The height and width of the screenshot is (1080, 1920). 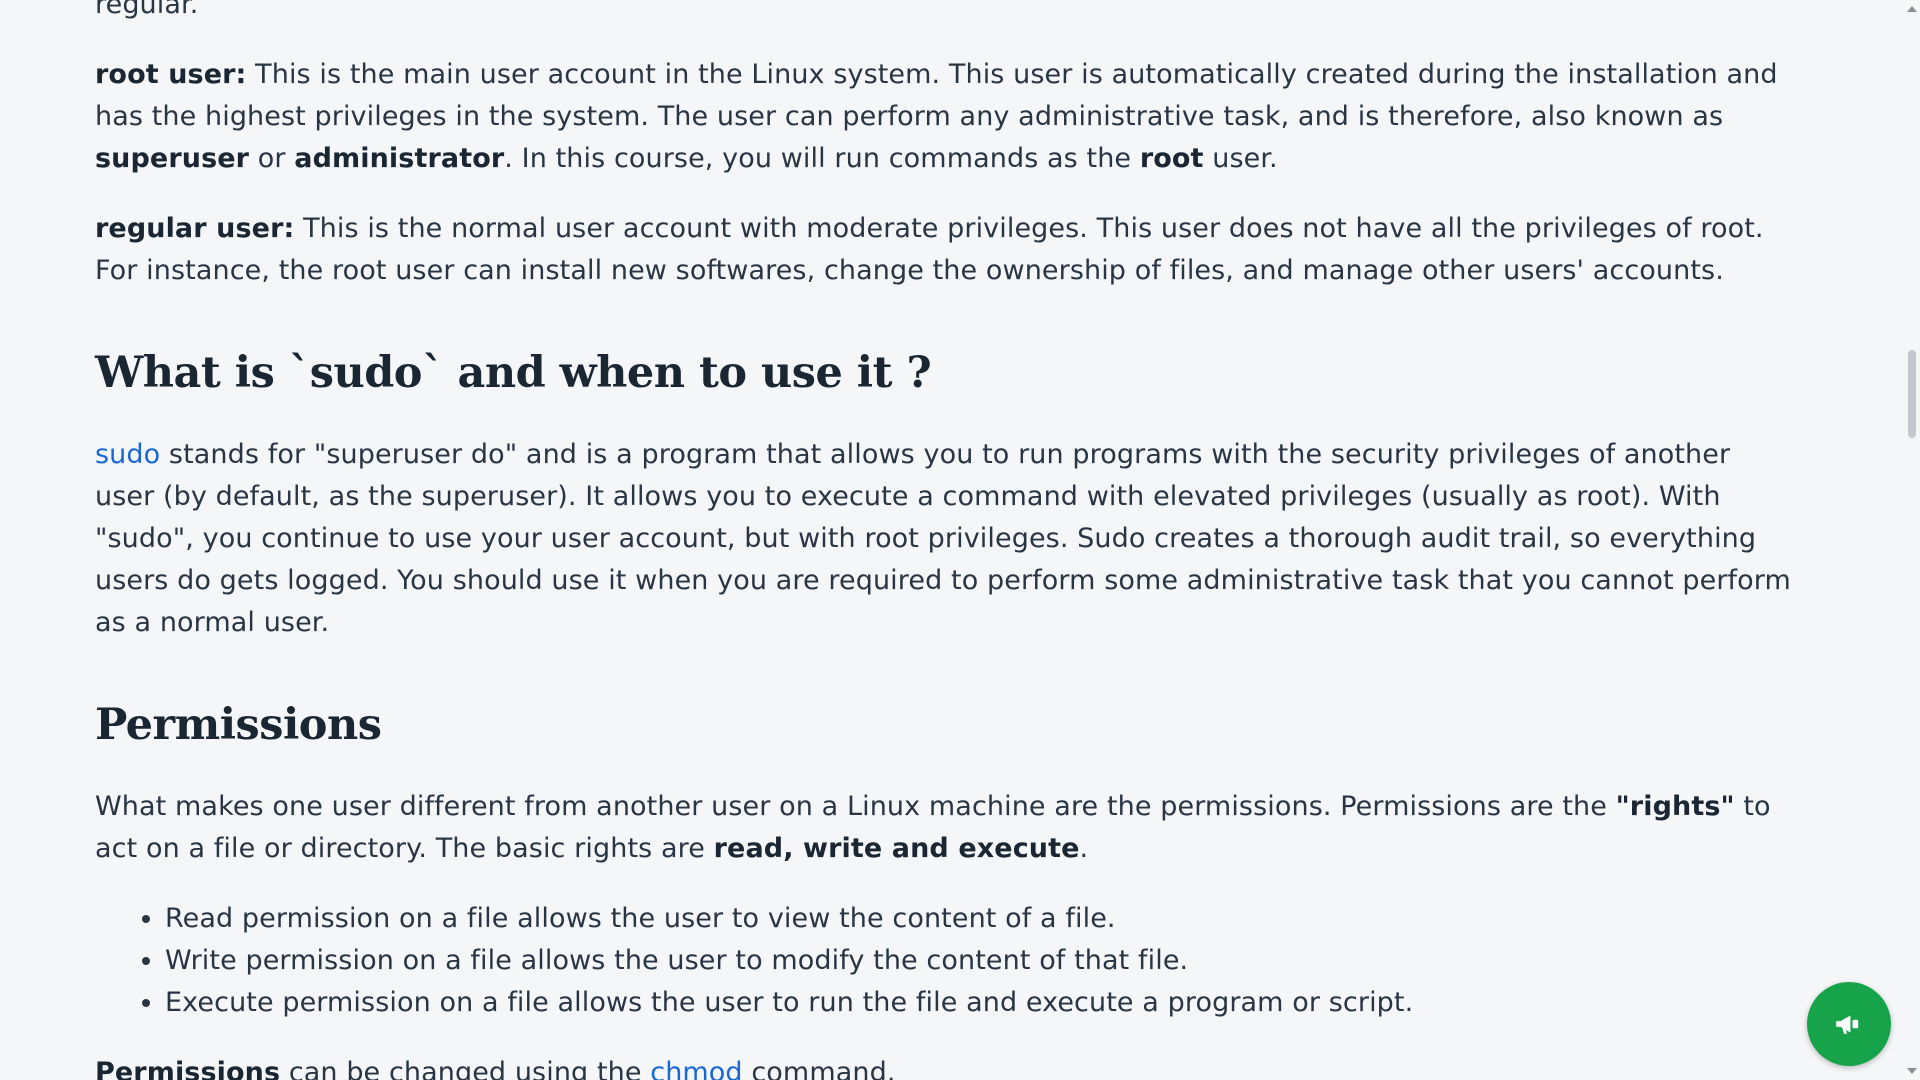 I want to click on administrator-term: administrator, so click(x=399, y=158).